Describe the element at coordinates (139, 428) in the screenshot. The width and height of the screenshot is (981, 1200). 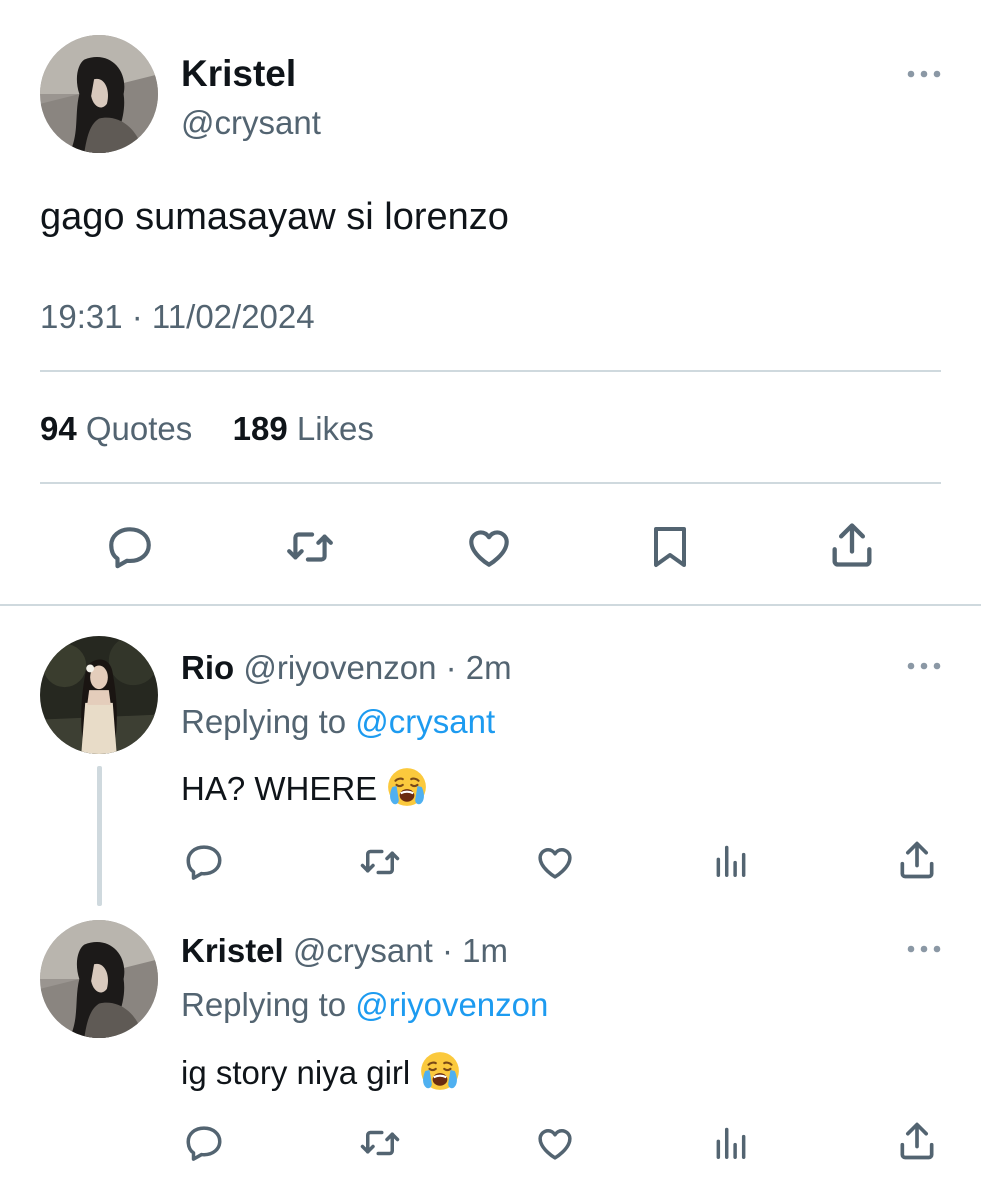
I see `quotes-label: Quotes` at that location.